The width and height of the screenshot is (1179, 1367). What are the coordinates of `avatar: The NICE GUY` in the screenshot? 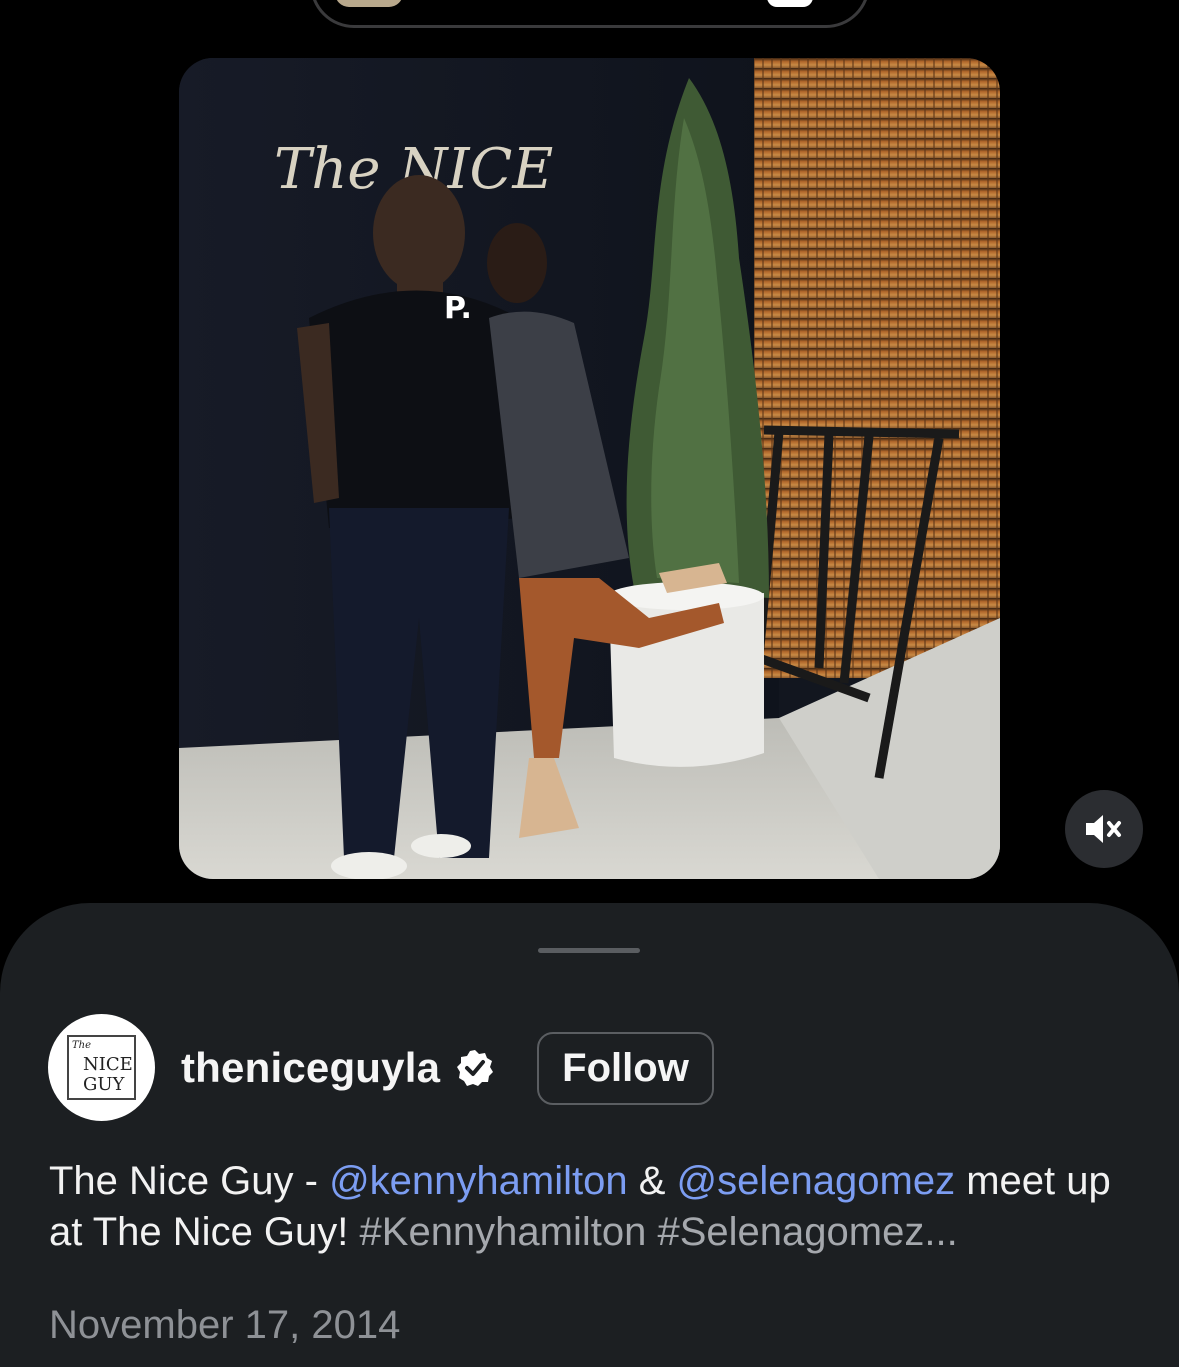 It's located at (101, 1067).